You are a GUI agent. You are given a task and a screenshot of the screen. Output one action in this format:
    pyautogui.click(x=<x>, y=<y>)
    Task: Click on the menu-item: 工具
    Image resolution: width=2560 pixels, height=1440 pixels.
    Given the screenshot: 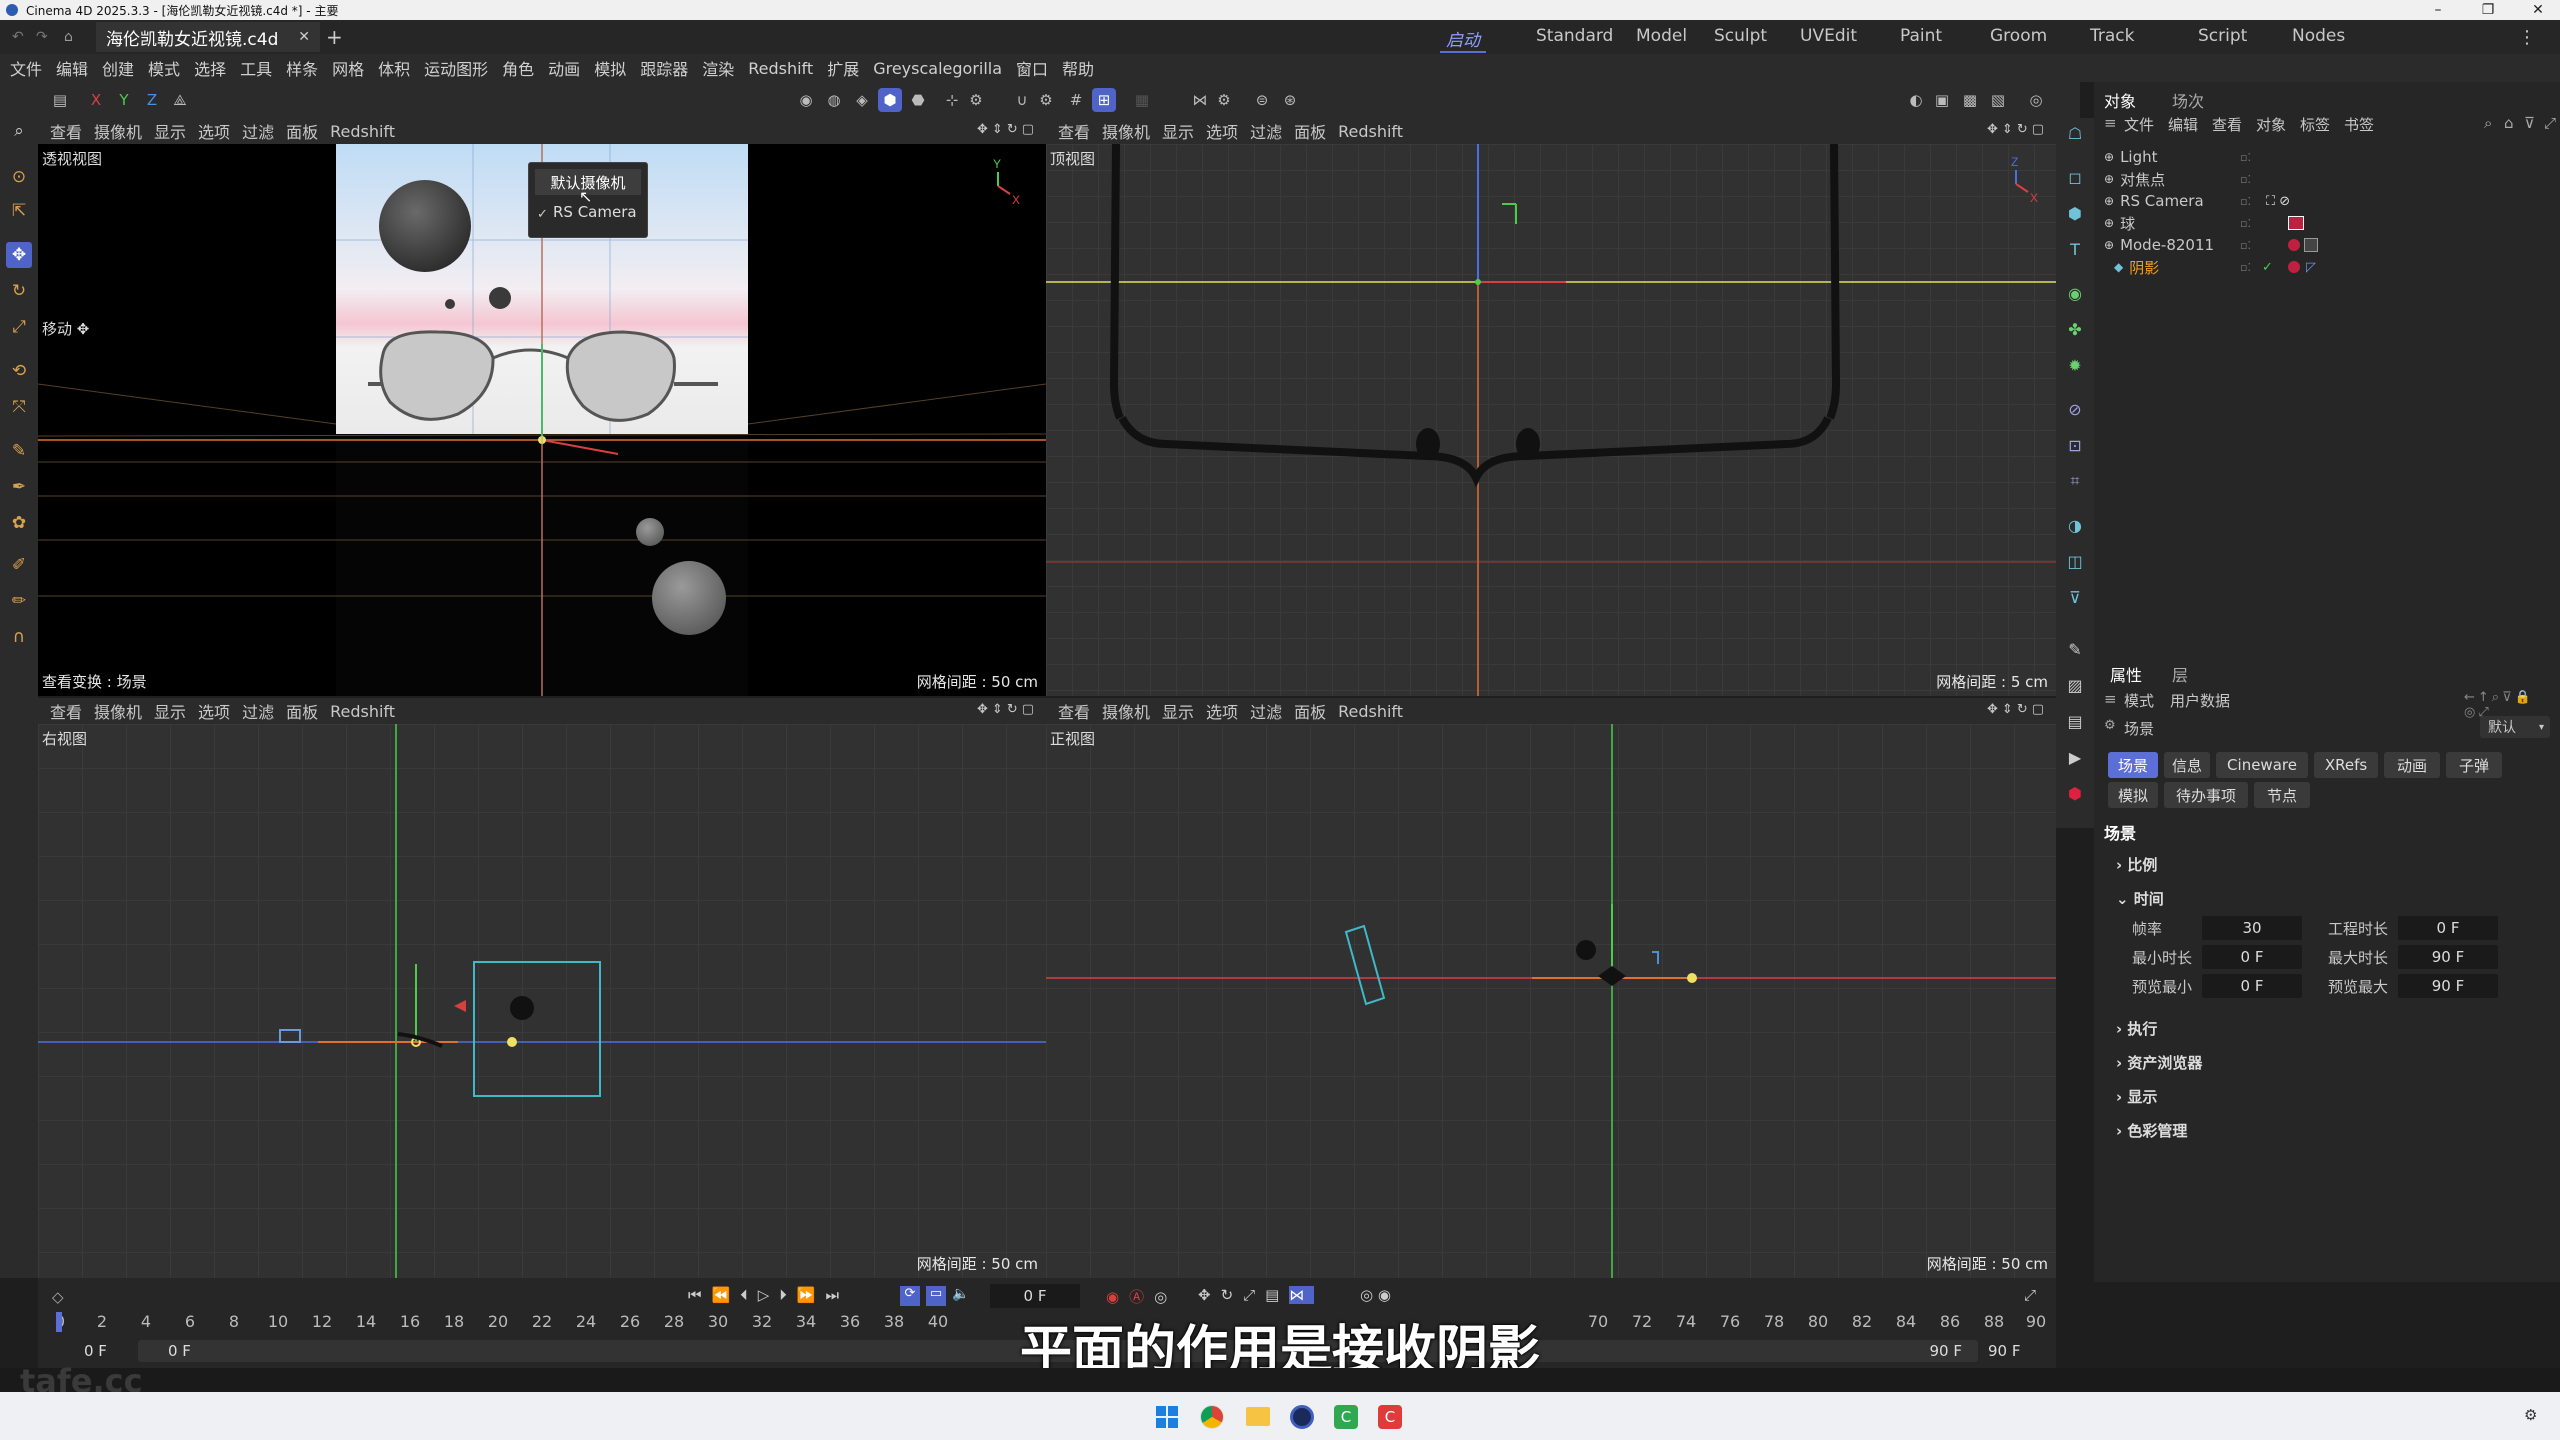 What is the action you would take?
    pyautogui.click(x=256, y=68)
    